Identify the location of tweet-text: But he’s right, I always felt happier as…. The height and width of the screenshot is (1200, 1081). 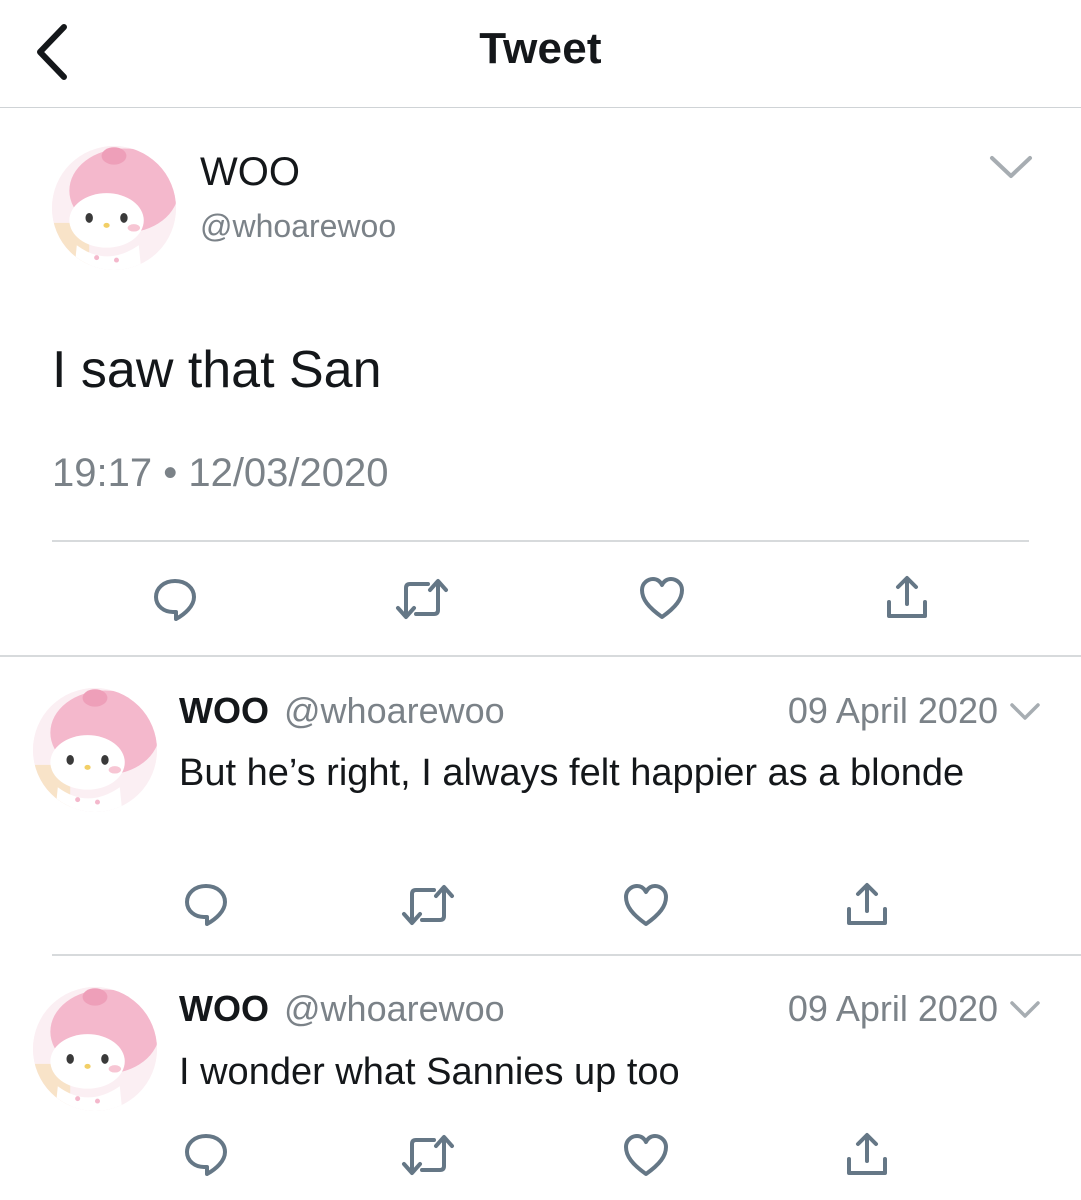
(572, 773).